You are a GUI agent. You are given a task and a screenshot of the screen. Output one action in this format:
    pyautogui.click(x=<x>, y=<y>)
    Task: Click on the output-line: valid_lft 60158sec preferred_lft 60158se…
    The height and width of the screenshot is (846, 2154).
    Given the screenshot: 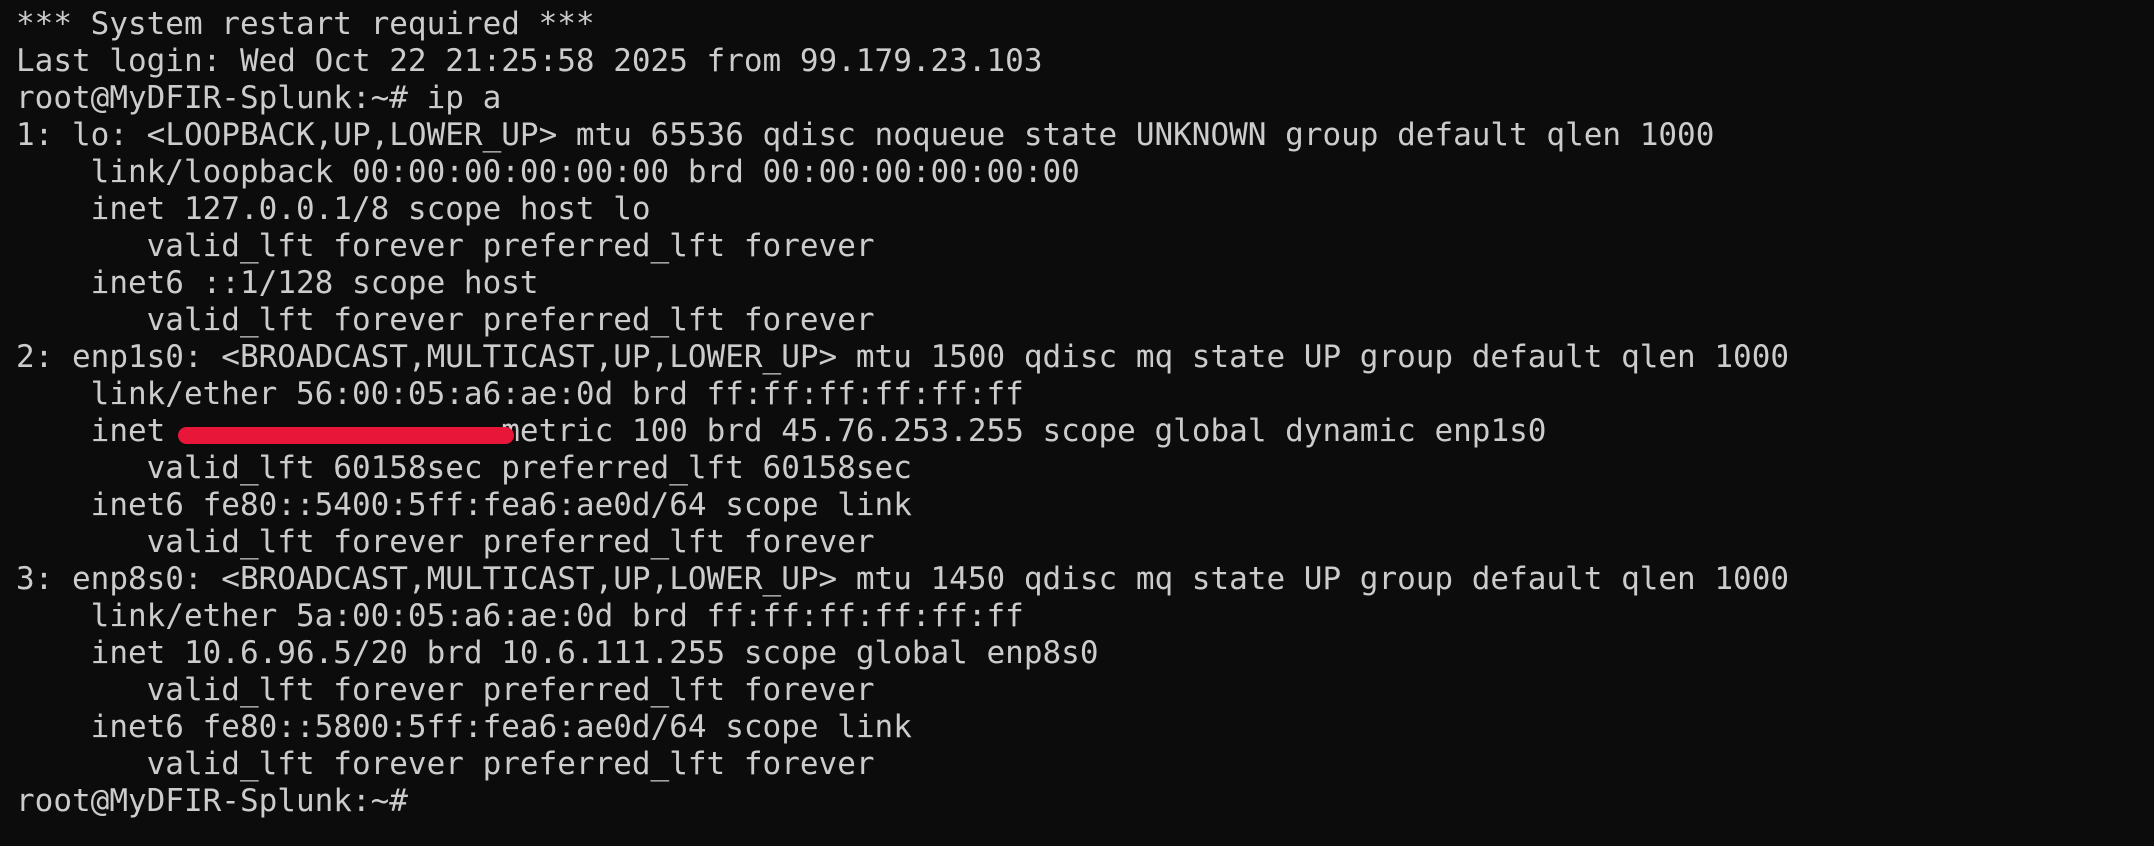 What is the action you would take?
    pyautogui.click(x=464, y=468)
    